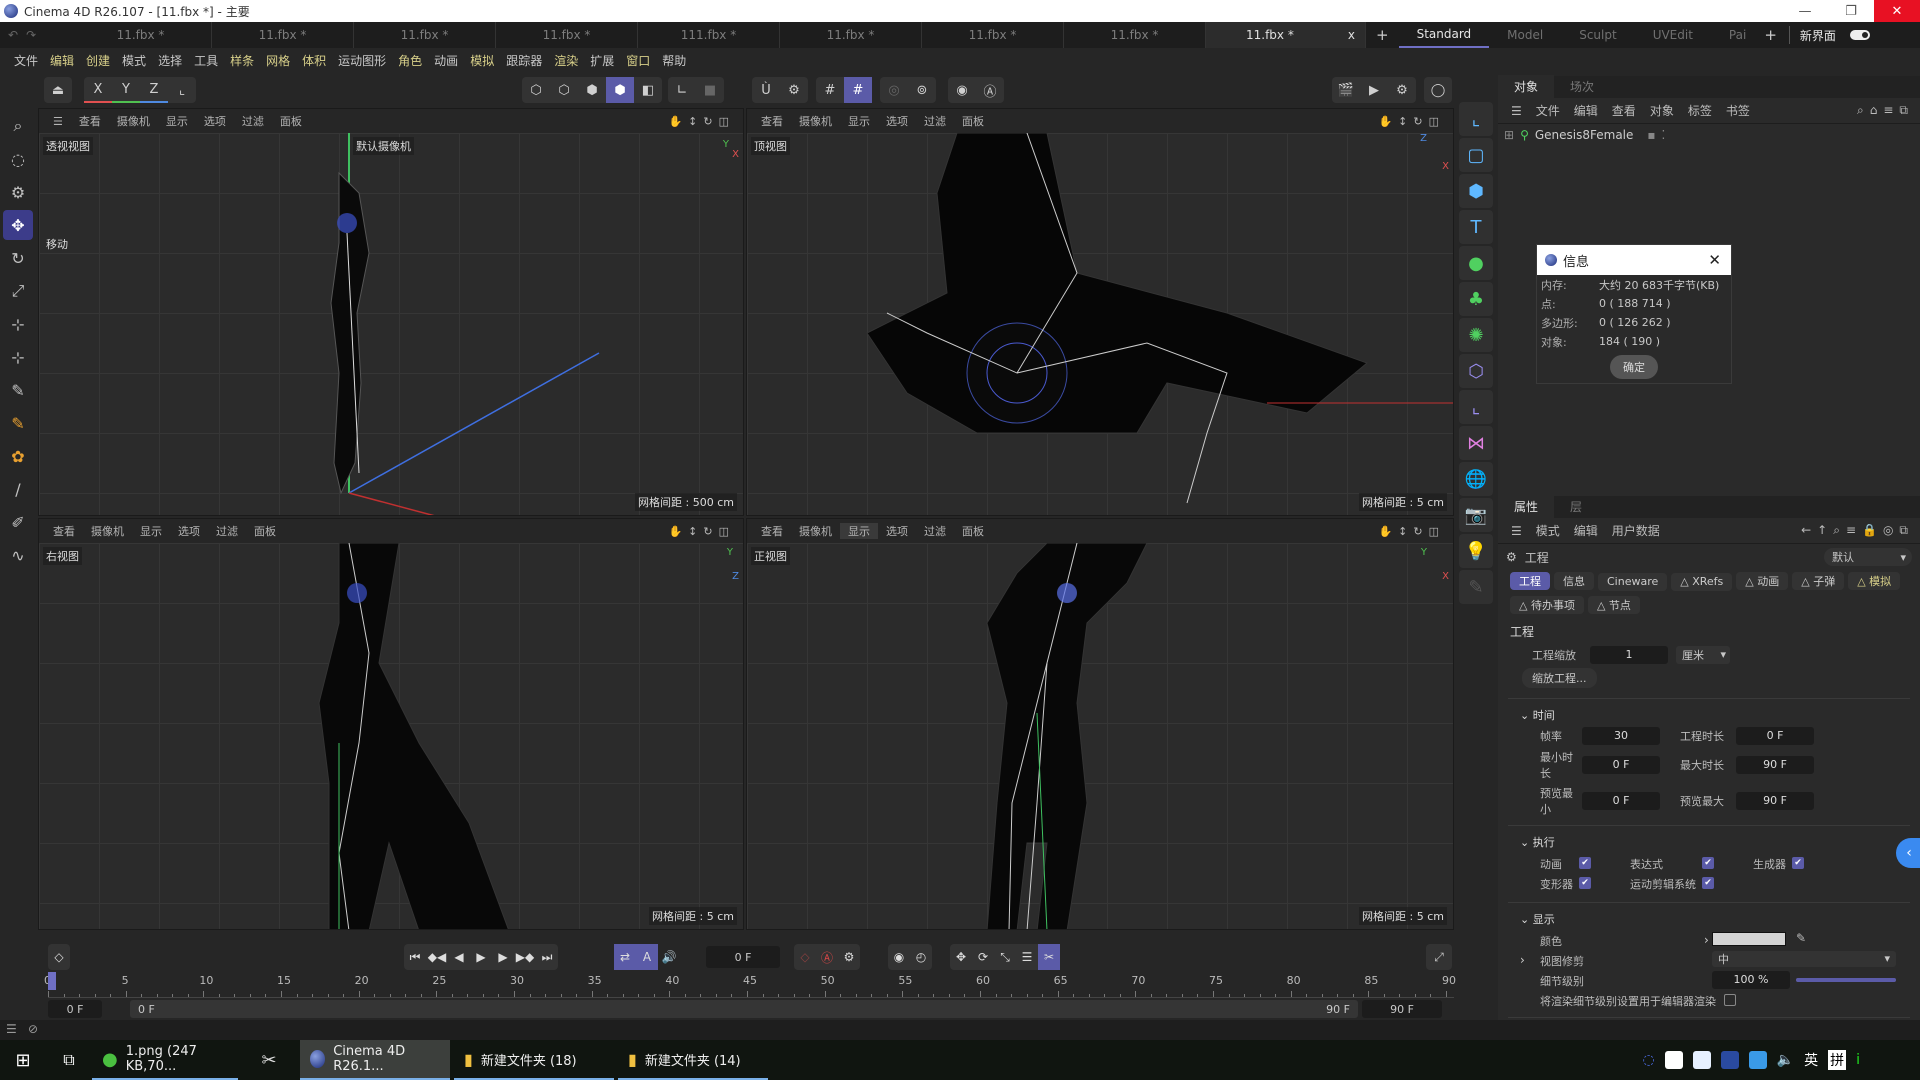  Describe the element at coordinates (1804, 958) in the screenshot. I see `view-clip-dropdown: 中 ▾` at that location.